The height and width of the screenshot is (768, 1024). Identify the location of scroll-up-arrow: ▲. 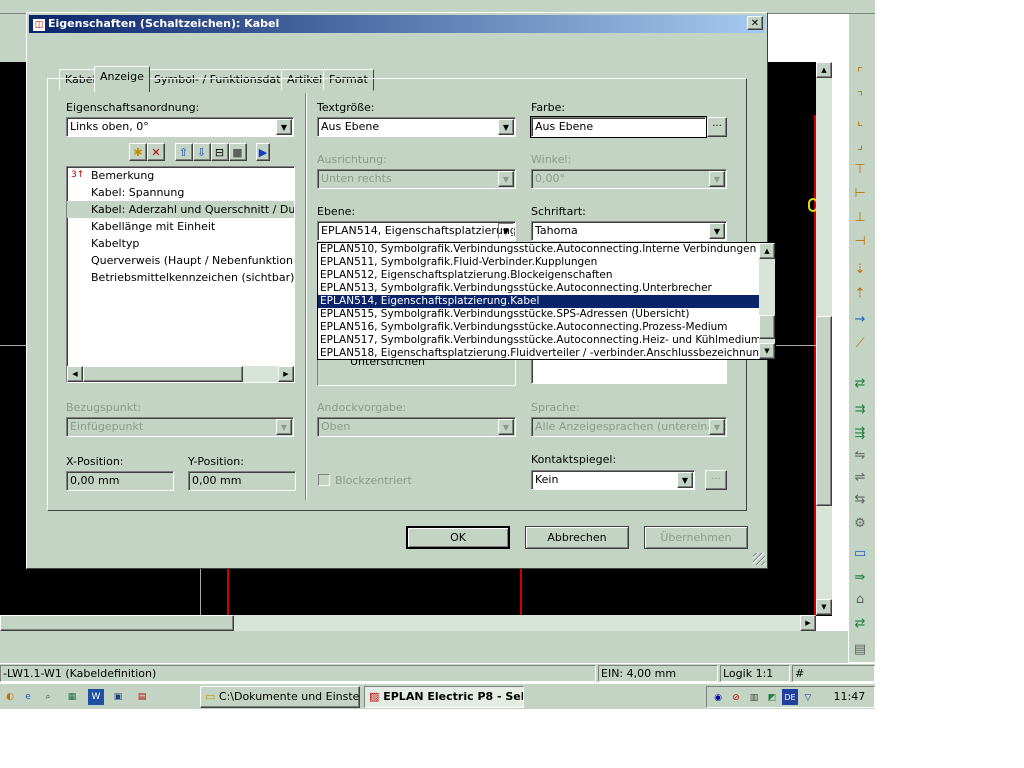
(824, 70).